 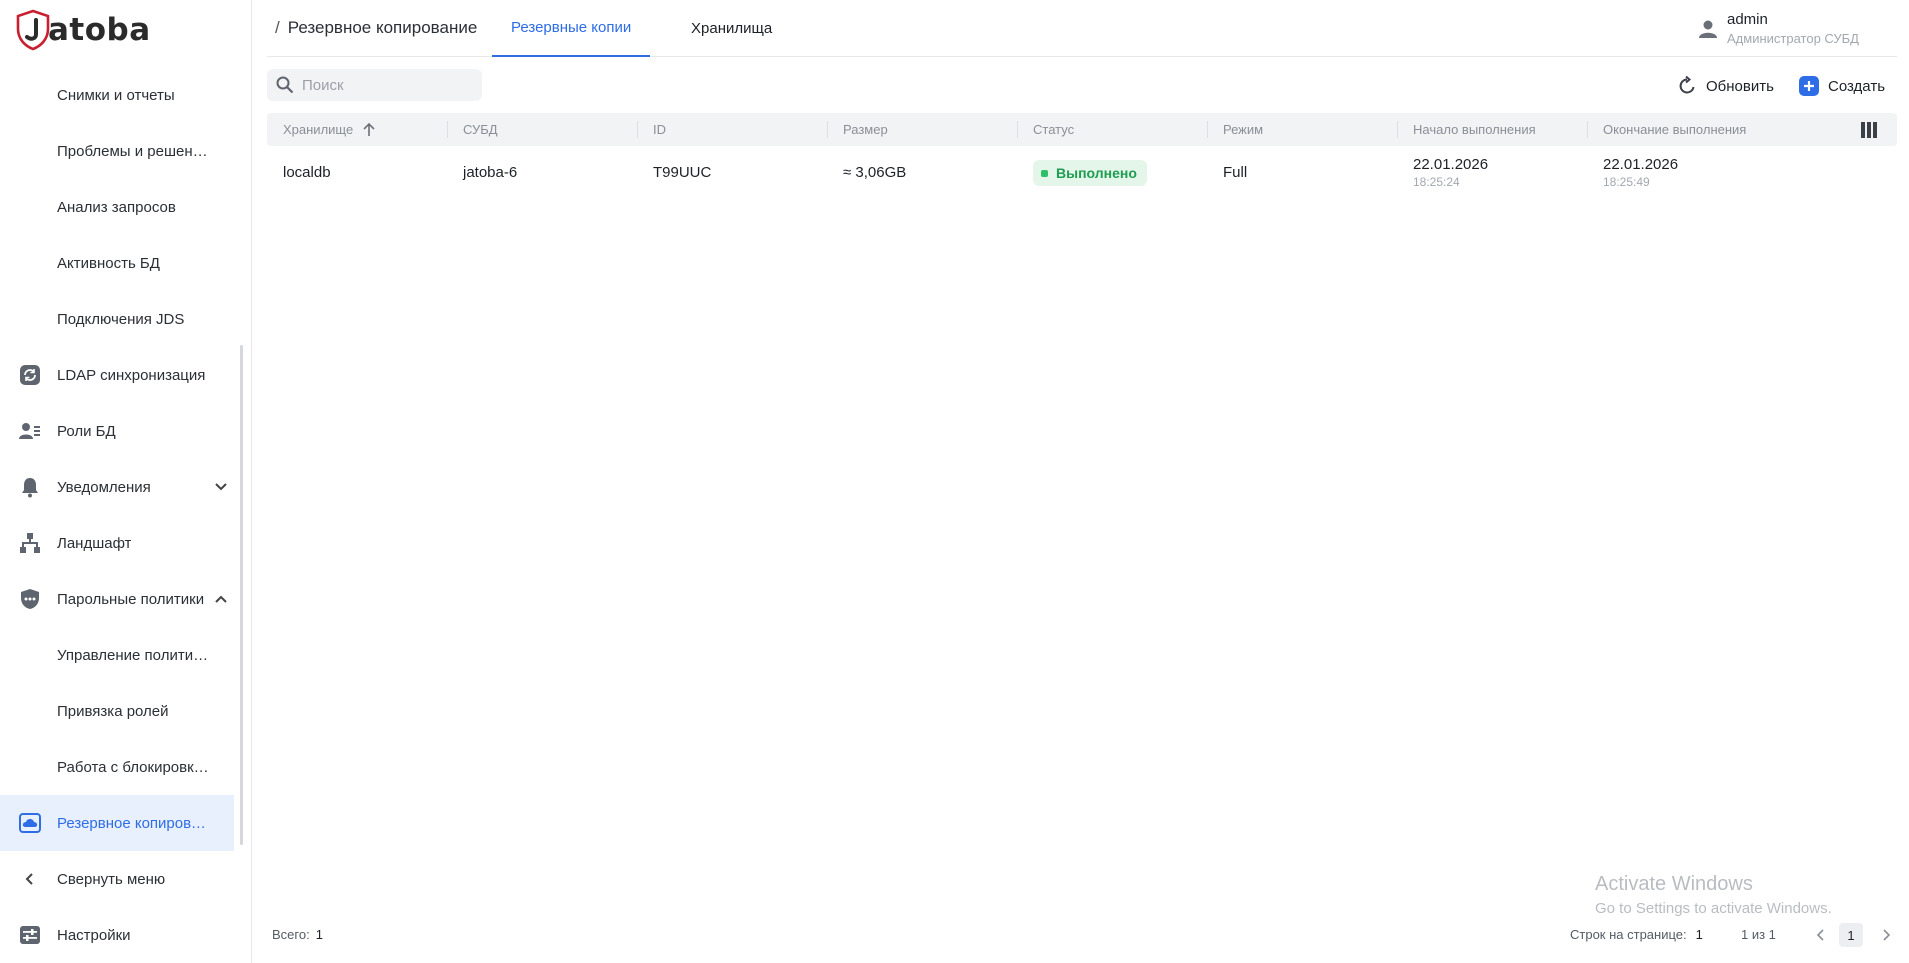 I want to click on search-box, so click(x=374, y=85).